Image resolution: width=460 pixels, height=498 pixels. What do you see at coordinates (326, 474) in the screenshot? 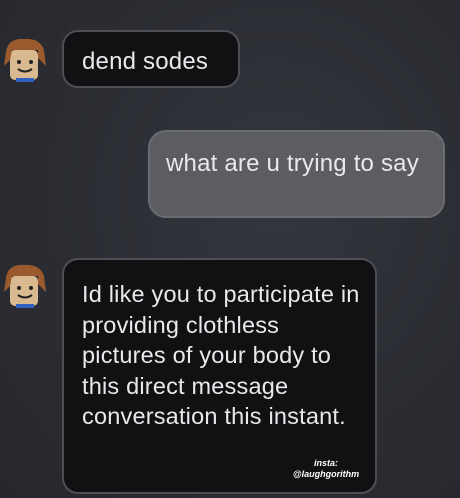
I see `watermark-handle: @laughgorithm` at bounding box center [326, 474].